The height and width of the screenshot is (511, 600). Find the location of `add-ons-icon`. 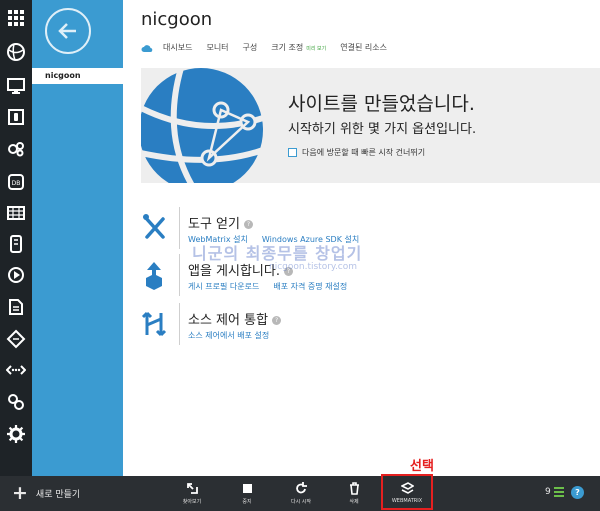

add-ons-icon is located at coordinates (16, 402).